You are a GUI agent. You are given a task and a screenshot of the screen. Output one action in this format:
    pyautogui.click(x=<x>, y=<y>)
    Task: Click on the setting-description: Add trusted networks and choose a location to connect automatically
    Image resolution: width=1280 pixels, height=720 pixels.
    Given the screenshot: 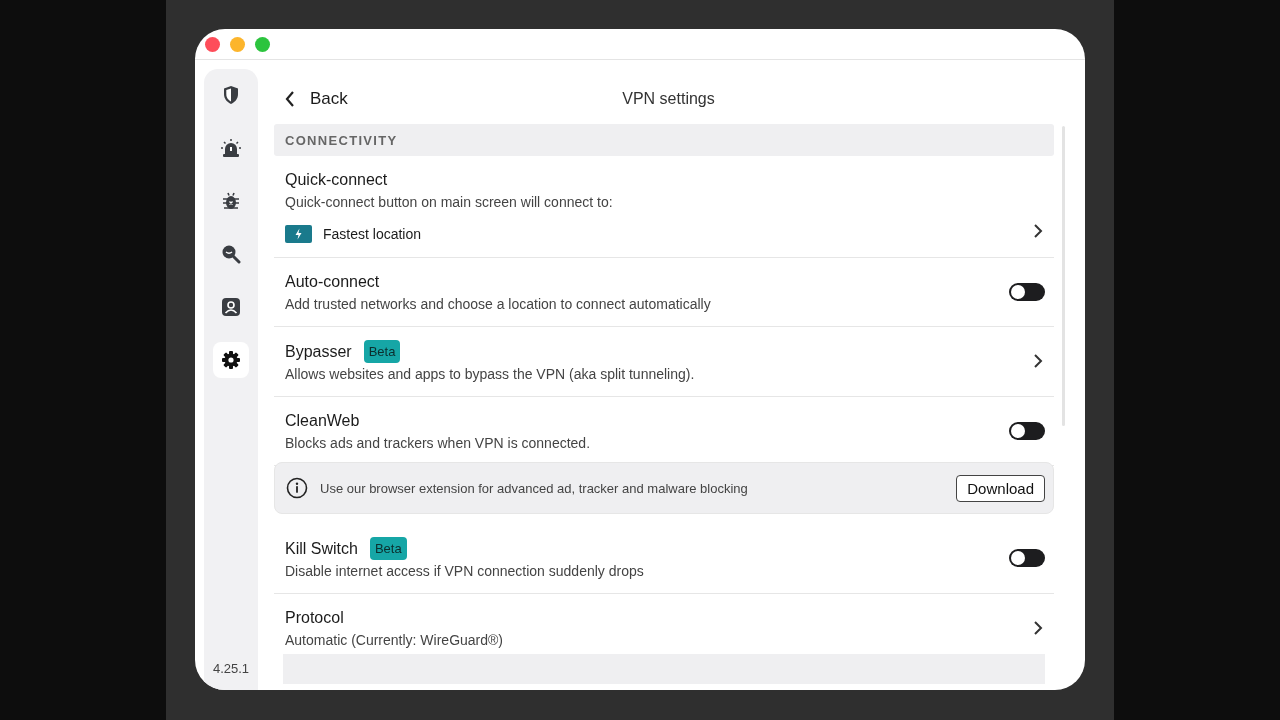 What is the action you would take?
    pyautogui.click(x=498, y=304)
    